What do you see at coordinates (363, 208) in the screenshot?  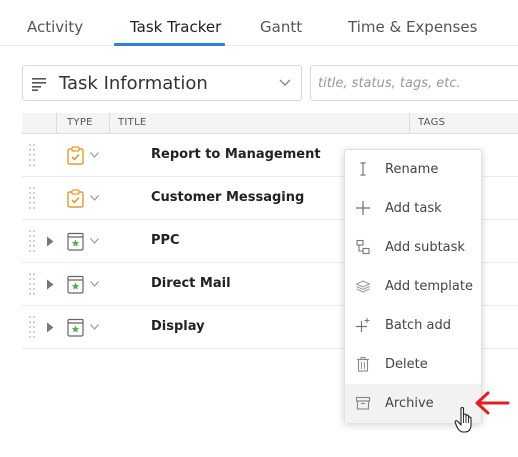 I see `plus-icon` at bounding box center [363, 208].